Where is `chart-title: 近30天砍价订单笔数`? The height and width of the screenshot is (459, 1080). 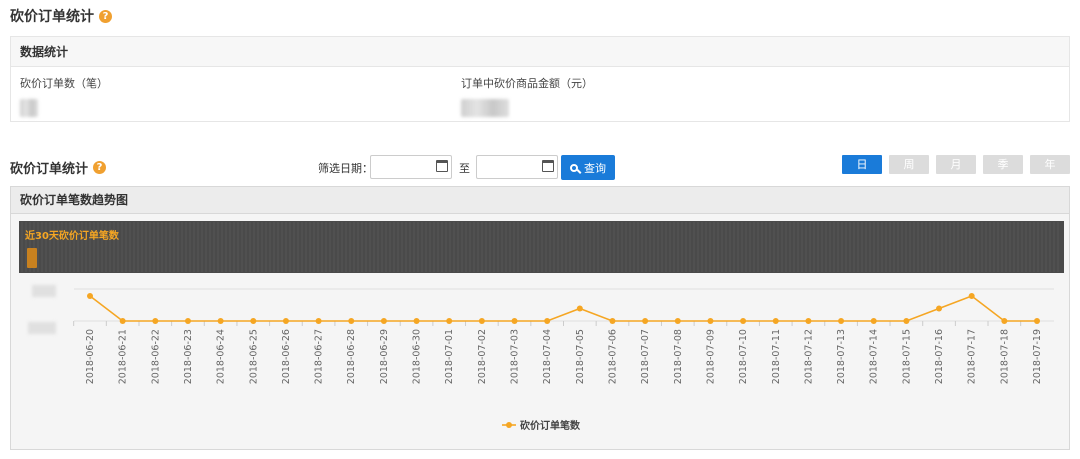
chart-title: 近30天砍价订单笔数 is located at coordinates (72, 235).